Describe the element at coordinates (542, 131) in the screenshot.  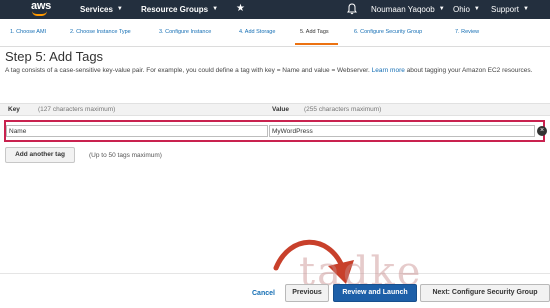
I see `remove-tag-icon: ×` at that location.